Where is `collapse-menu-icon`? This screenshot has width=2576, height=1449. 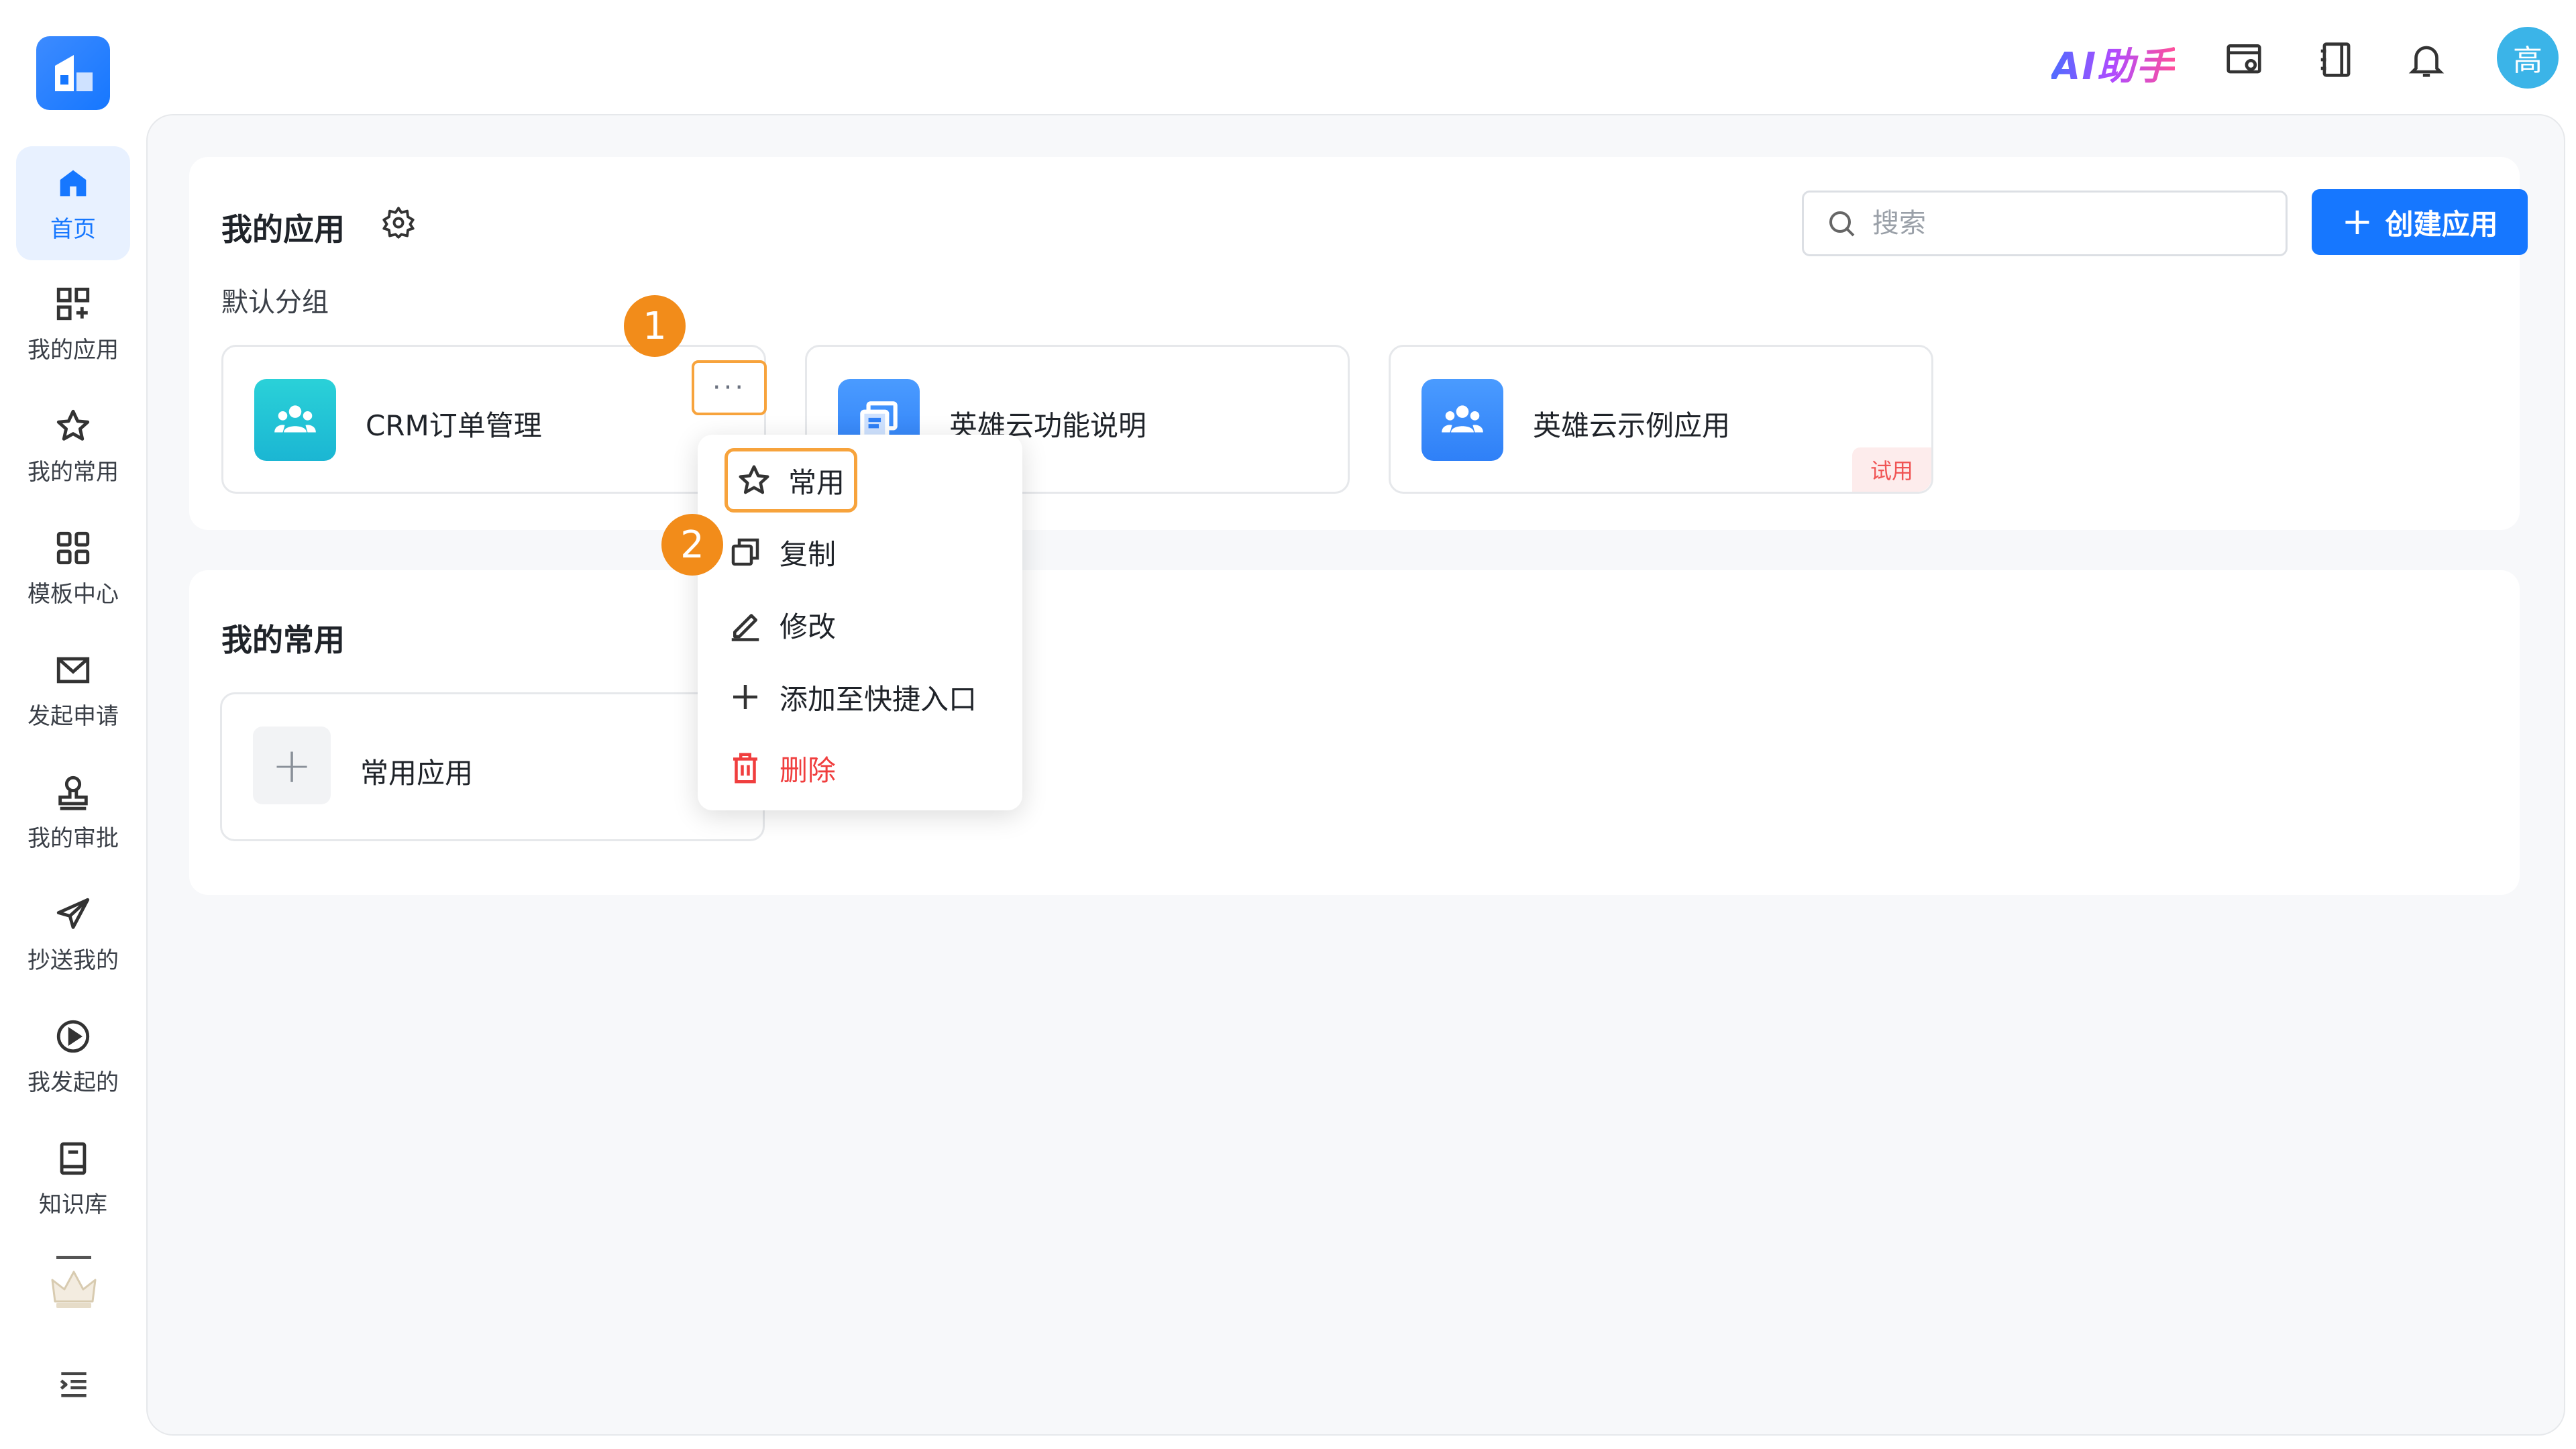 collapse-menu-icon is located at coordinates (74, 1384).